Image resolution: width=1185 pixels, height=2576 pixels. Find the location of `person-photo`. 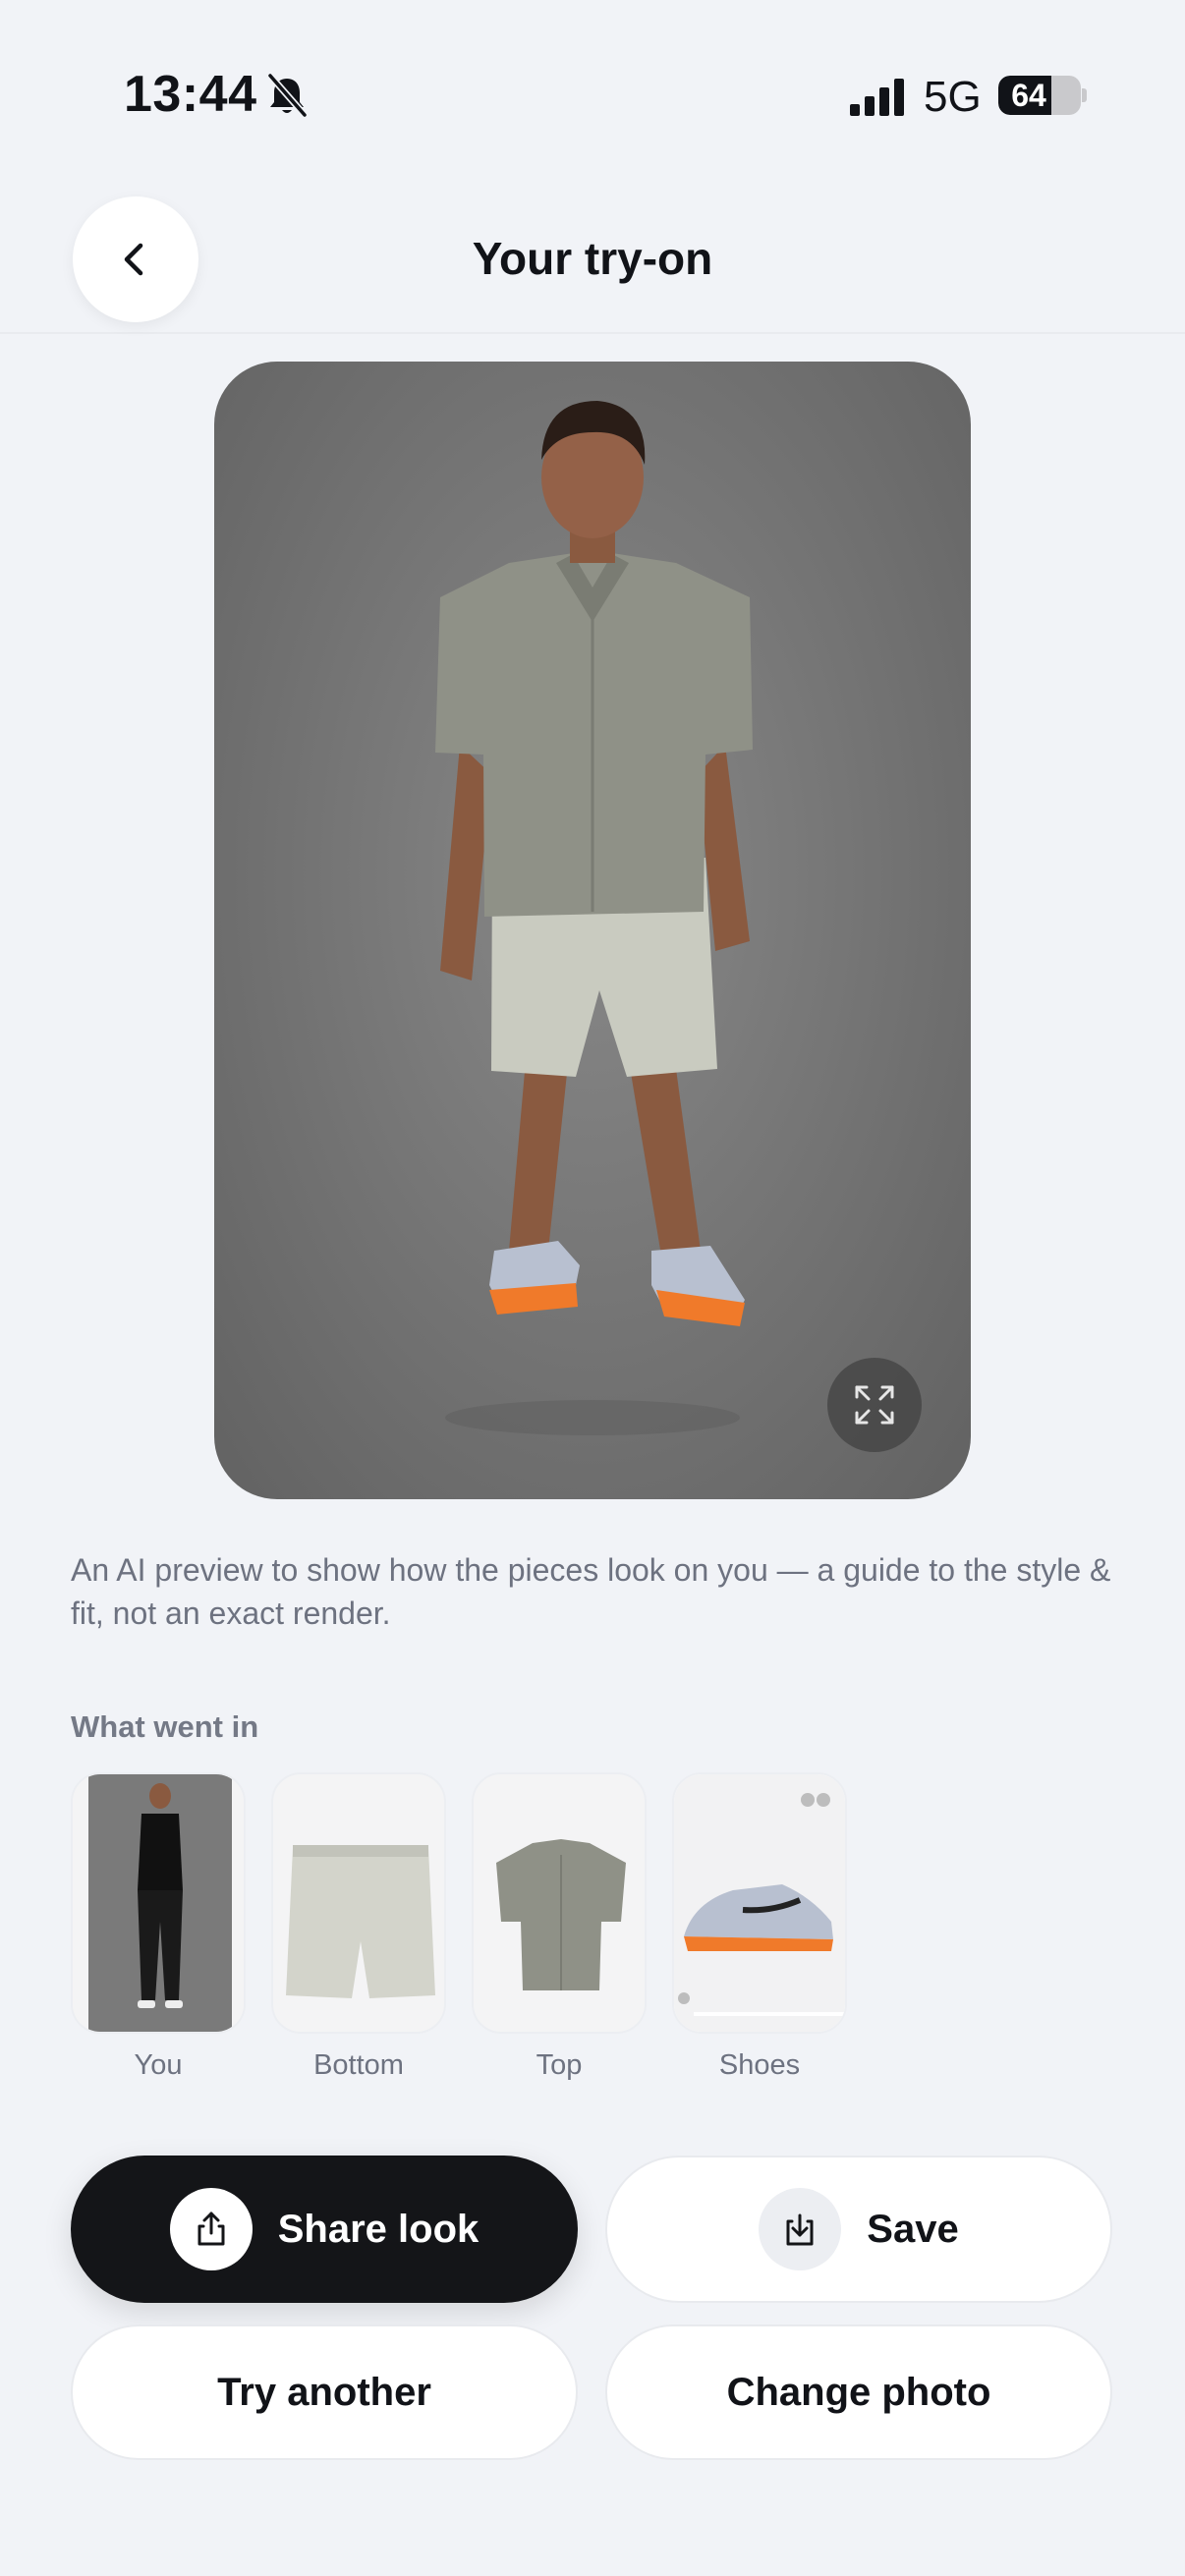

person-photo is located at coordinates (159, 1903).